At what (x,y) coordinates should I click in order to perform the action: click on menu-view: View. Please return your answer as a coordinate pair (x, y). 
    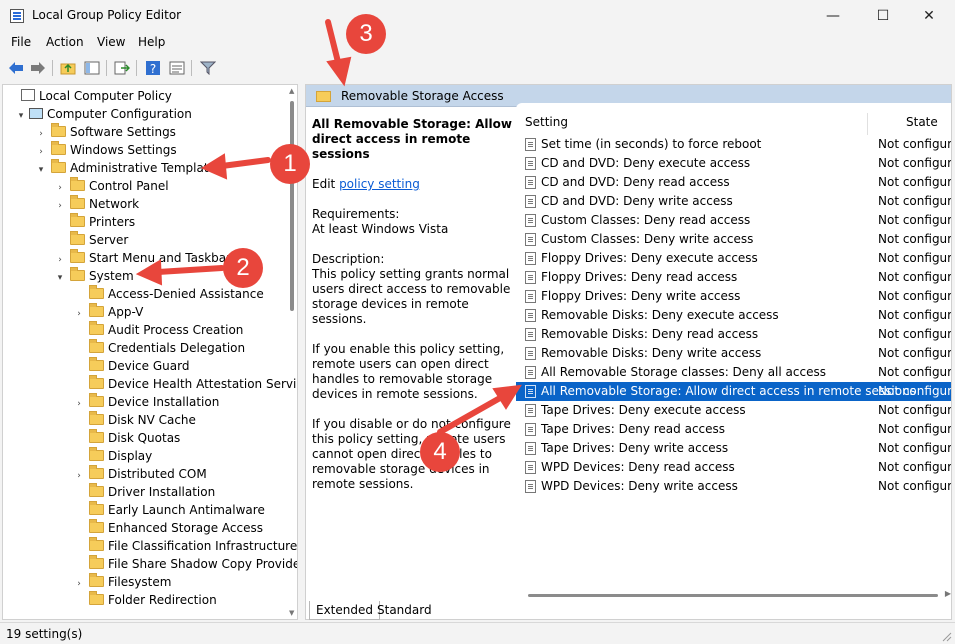
    Looking at the image, I should click on (111, 42).